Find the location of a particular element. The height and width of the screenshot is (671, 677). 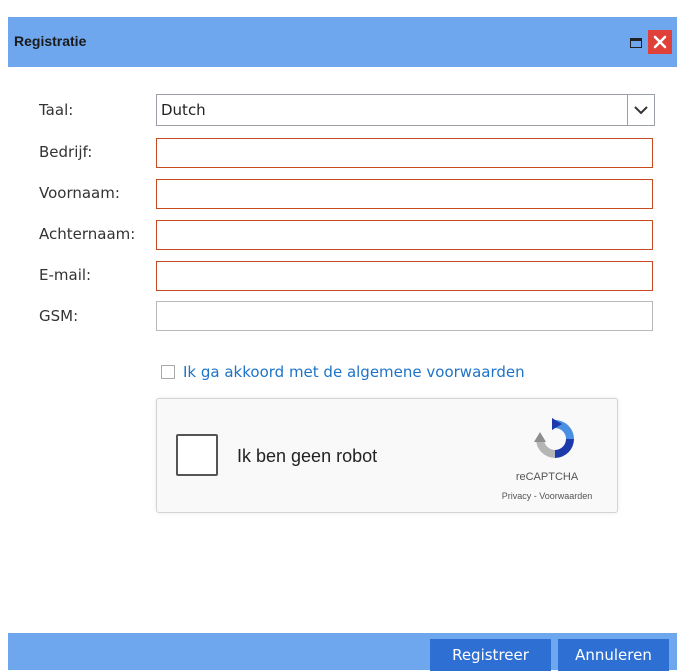

recaptcha-links: Privacy - Voorwaarden is located at coordinates (547, 496).